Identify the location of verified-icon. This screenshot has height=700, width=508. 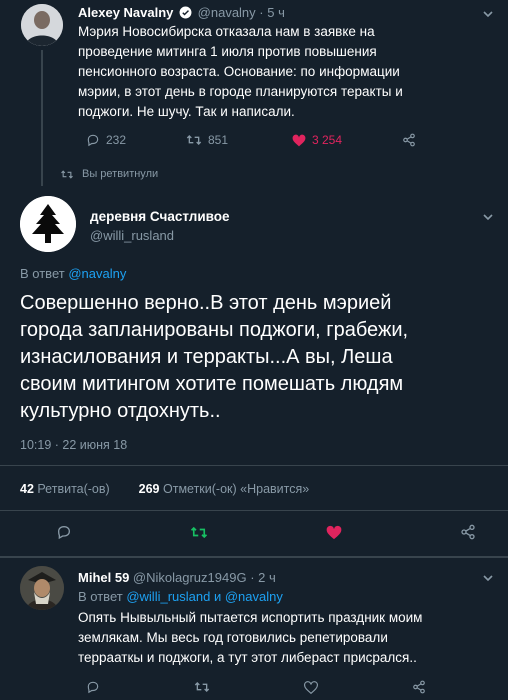
(185, 12).